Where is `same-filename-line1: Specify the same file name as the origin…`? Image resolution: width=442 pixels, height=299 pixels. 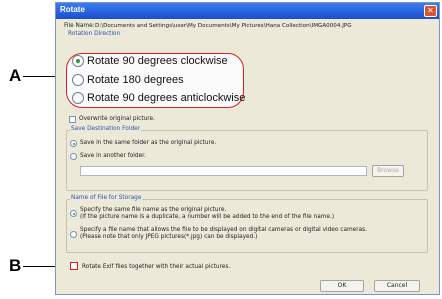
same-filename-line1: Specify the same file name as the origin… is located at coordinates (153, 210).